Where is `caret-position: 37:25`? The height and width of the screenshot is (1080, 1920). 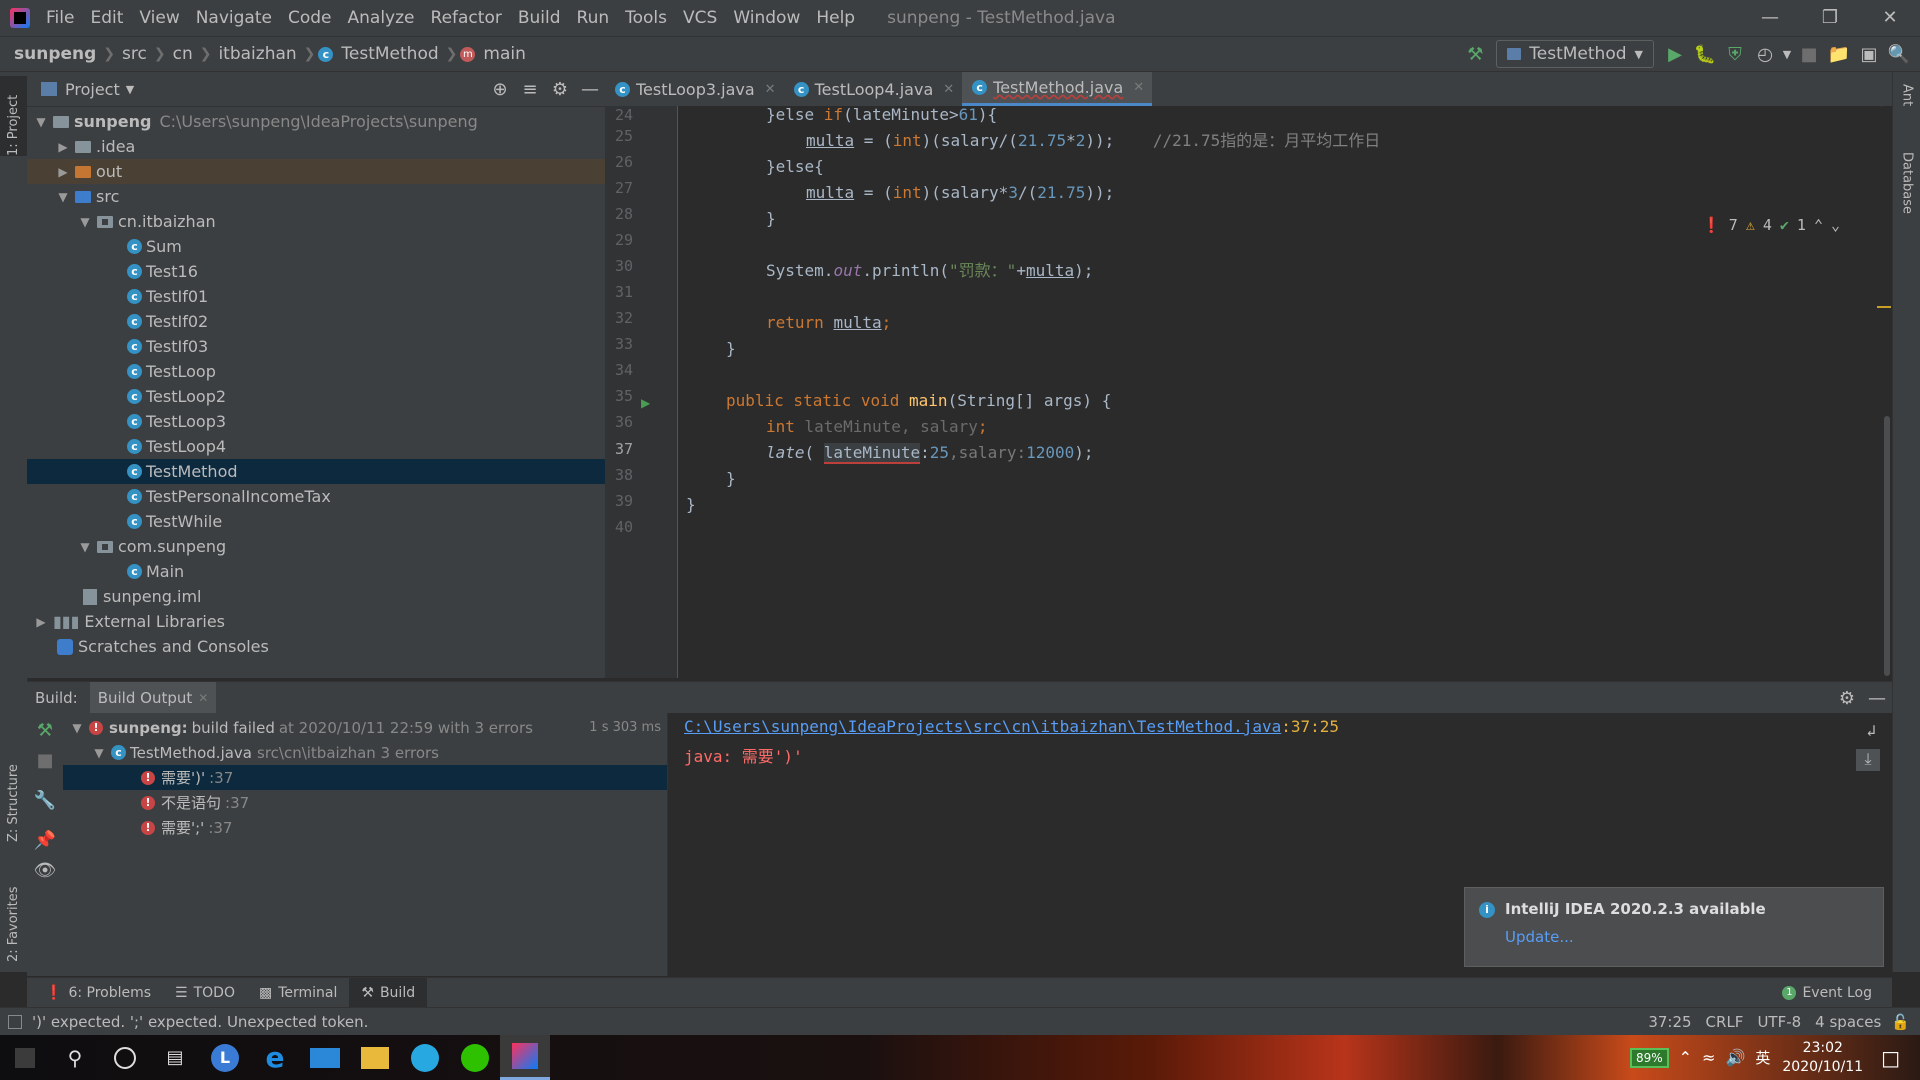 caret-position: 37:25 is located at coordinates (1669, 1022).